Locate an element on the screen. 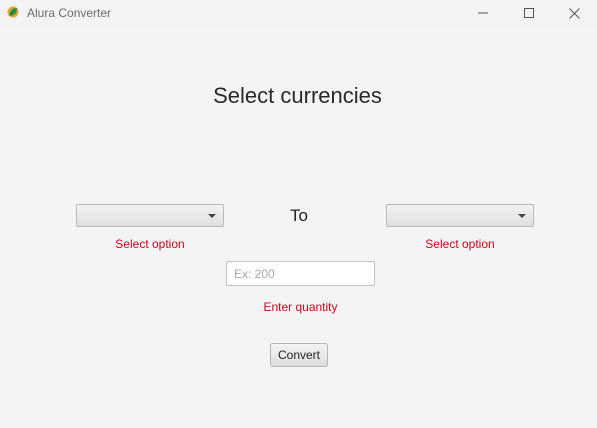  close-button is located at coordinates (574, 13).